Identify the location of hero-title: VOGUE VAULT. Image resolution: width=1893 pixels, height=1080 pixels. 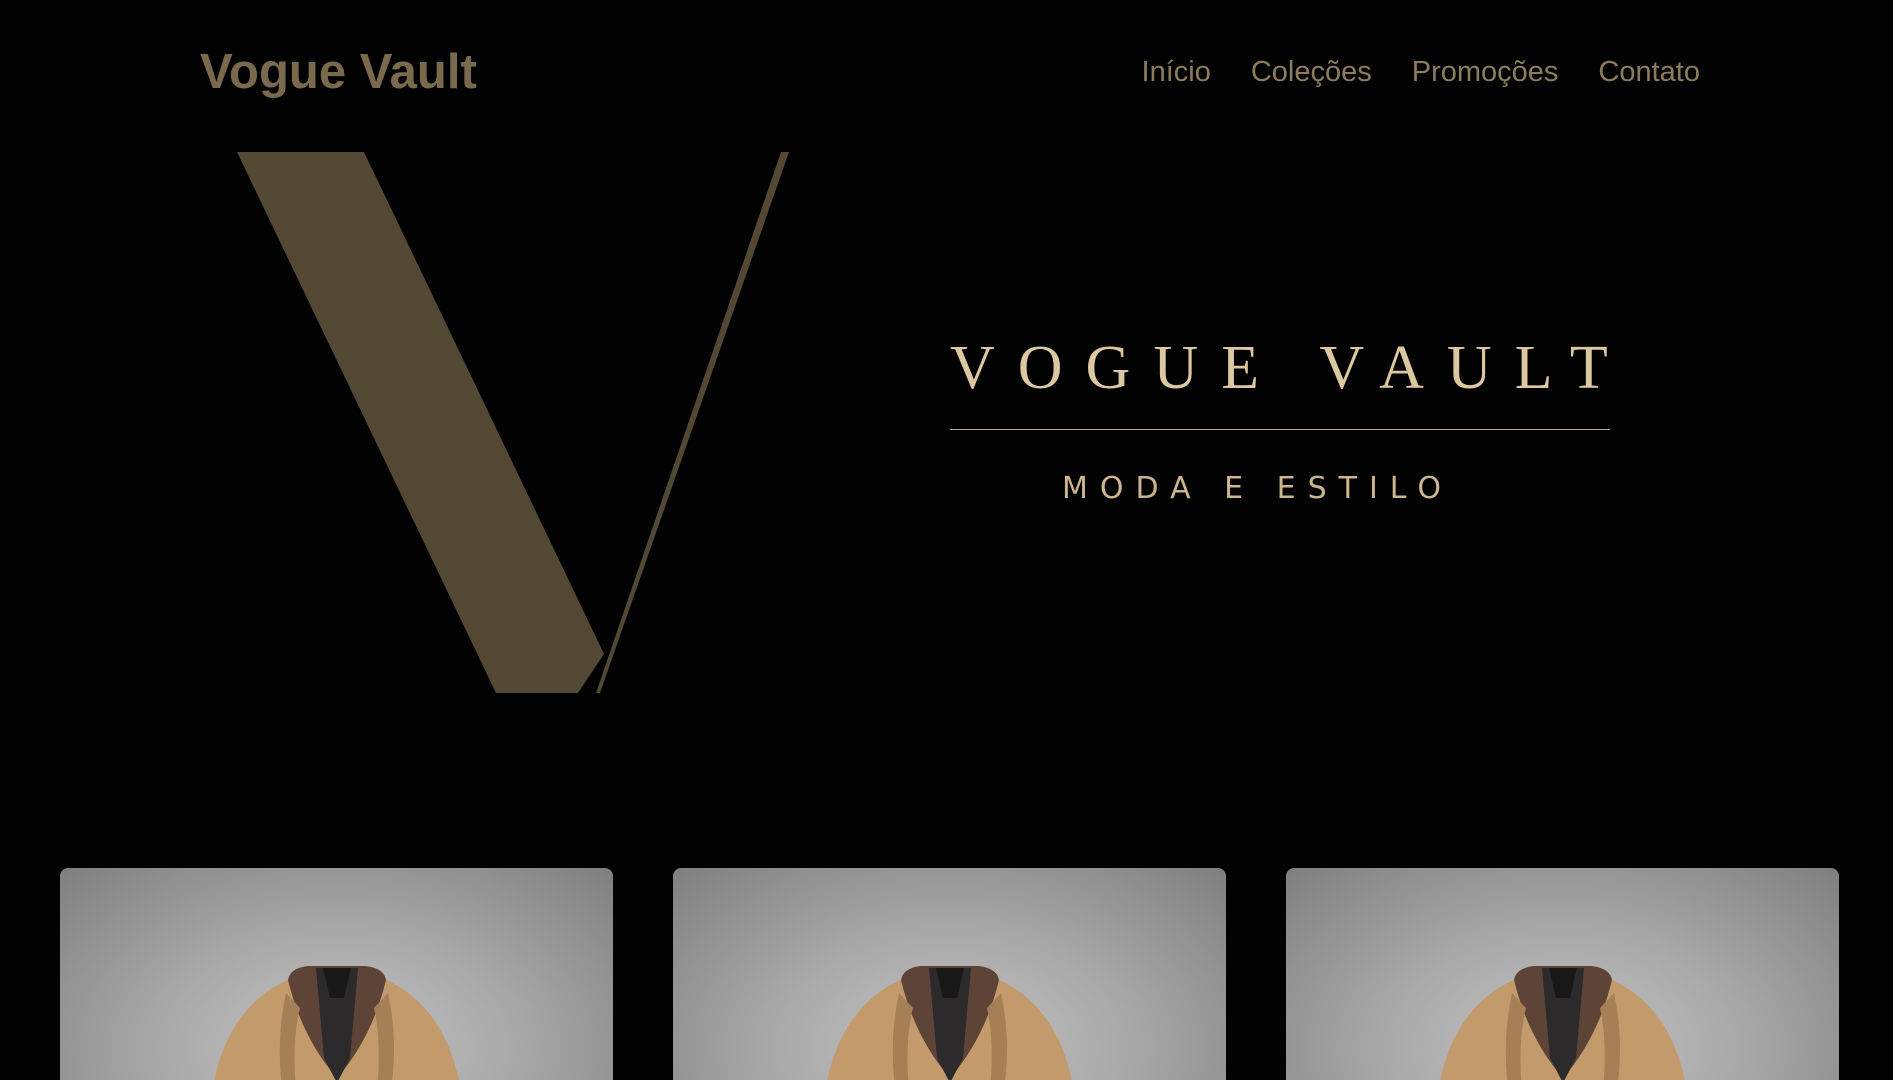
(1290, 368).